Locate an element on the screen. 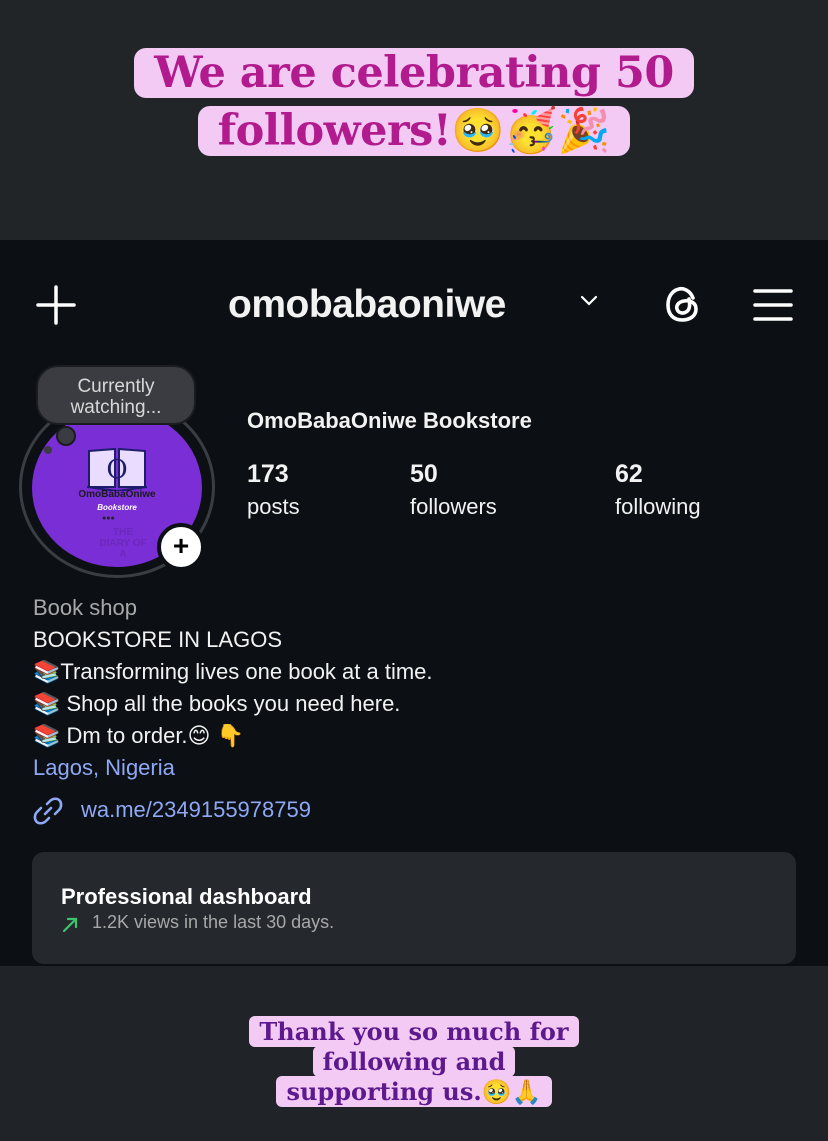  profile-category: Book shop is located at coordinates (85, 607).